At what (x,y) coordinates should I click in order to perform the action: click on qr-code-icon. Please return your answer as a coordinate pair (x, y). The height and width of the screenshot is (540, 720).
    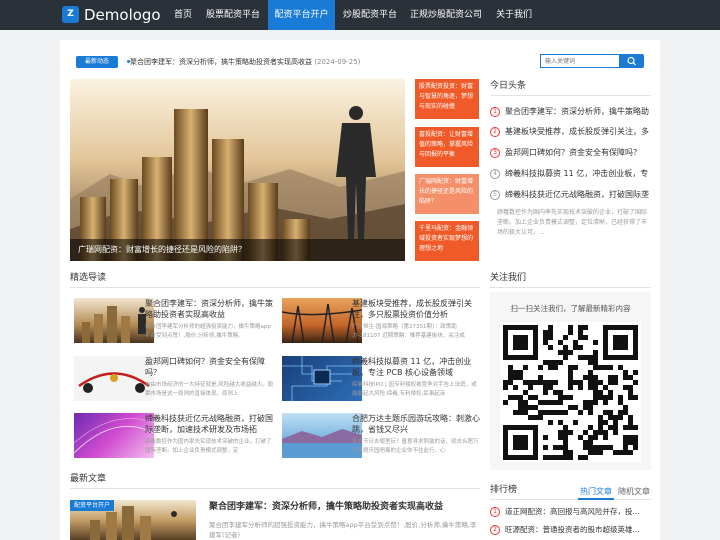
    Looking at the image, I should click on (570, 392).